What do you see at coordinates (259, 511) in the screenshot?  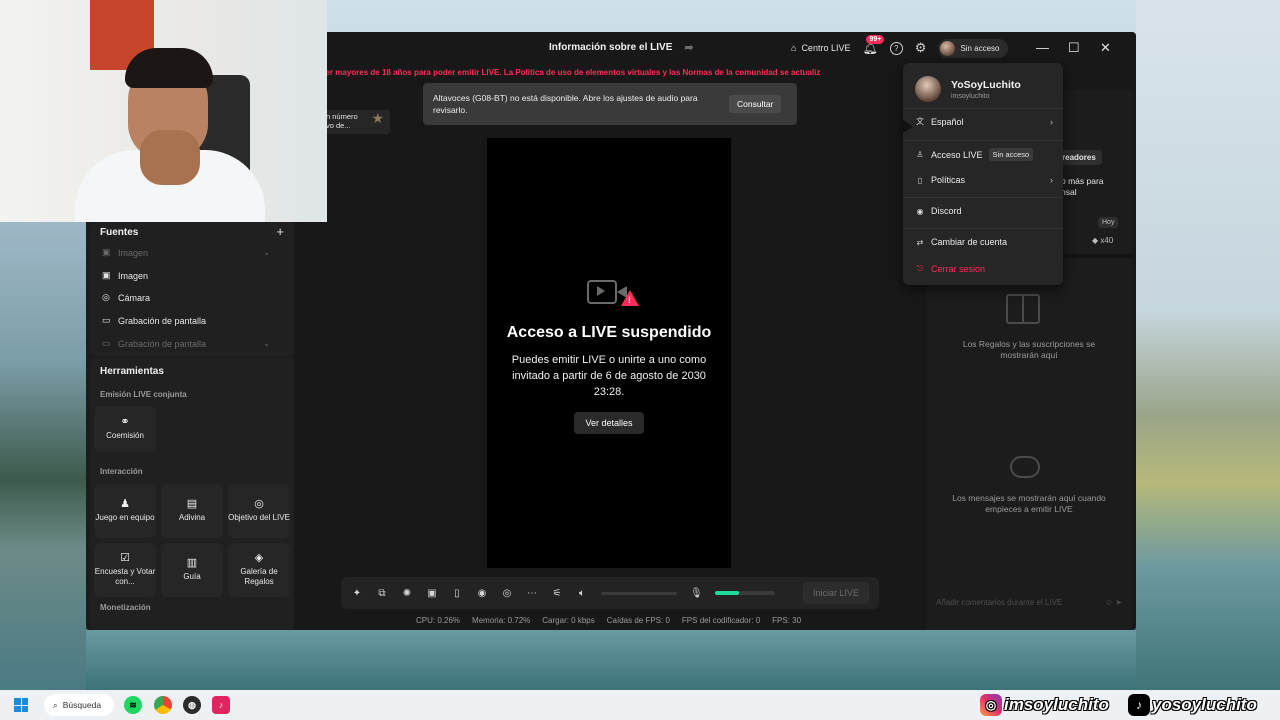 I see `live-goal-card: ◎ Objetivo del LIVE` at bounding box center [259, 511].